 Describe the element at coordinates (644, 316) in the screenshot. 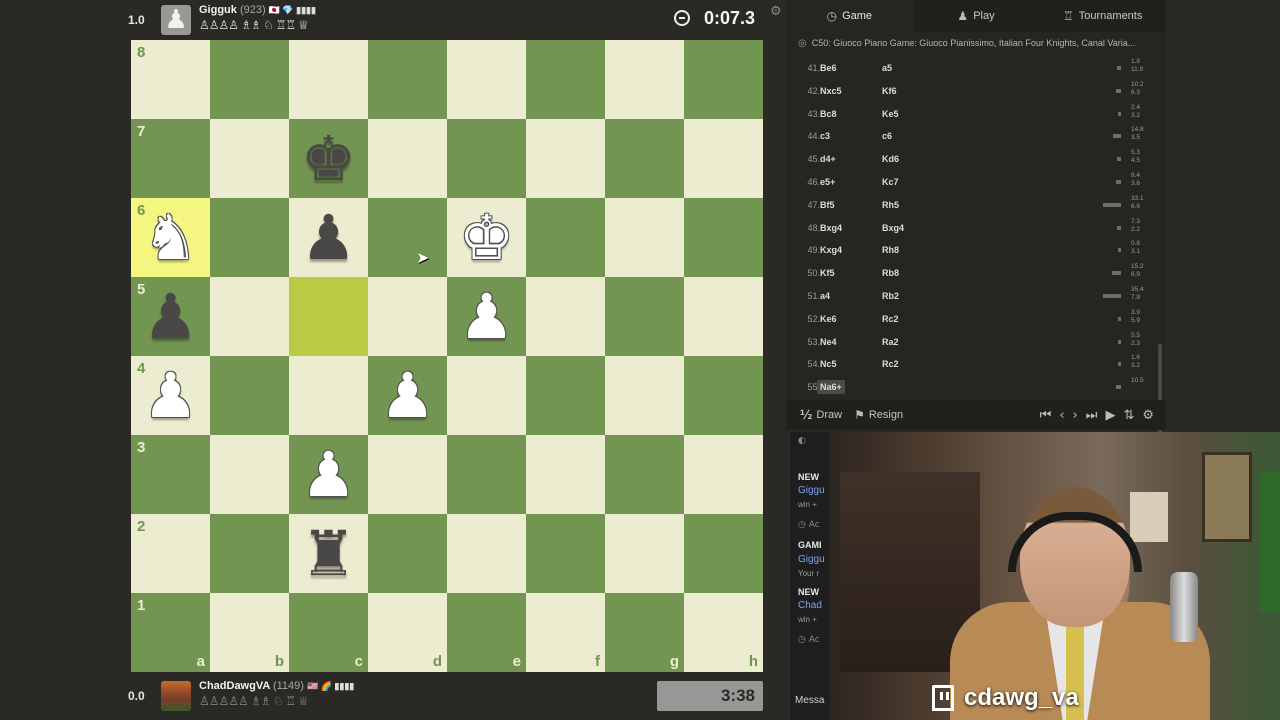

I see `square-g5` at that location.